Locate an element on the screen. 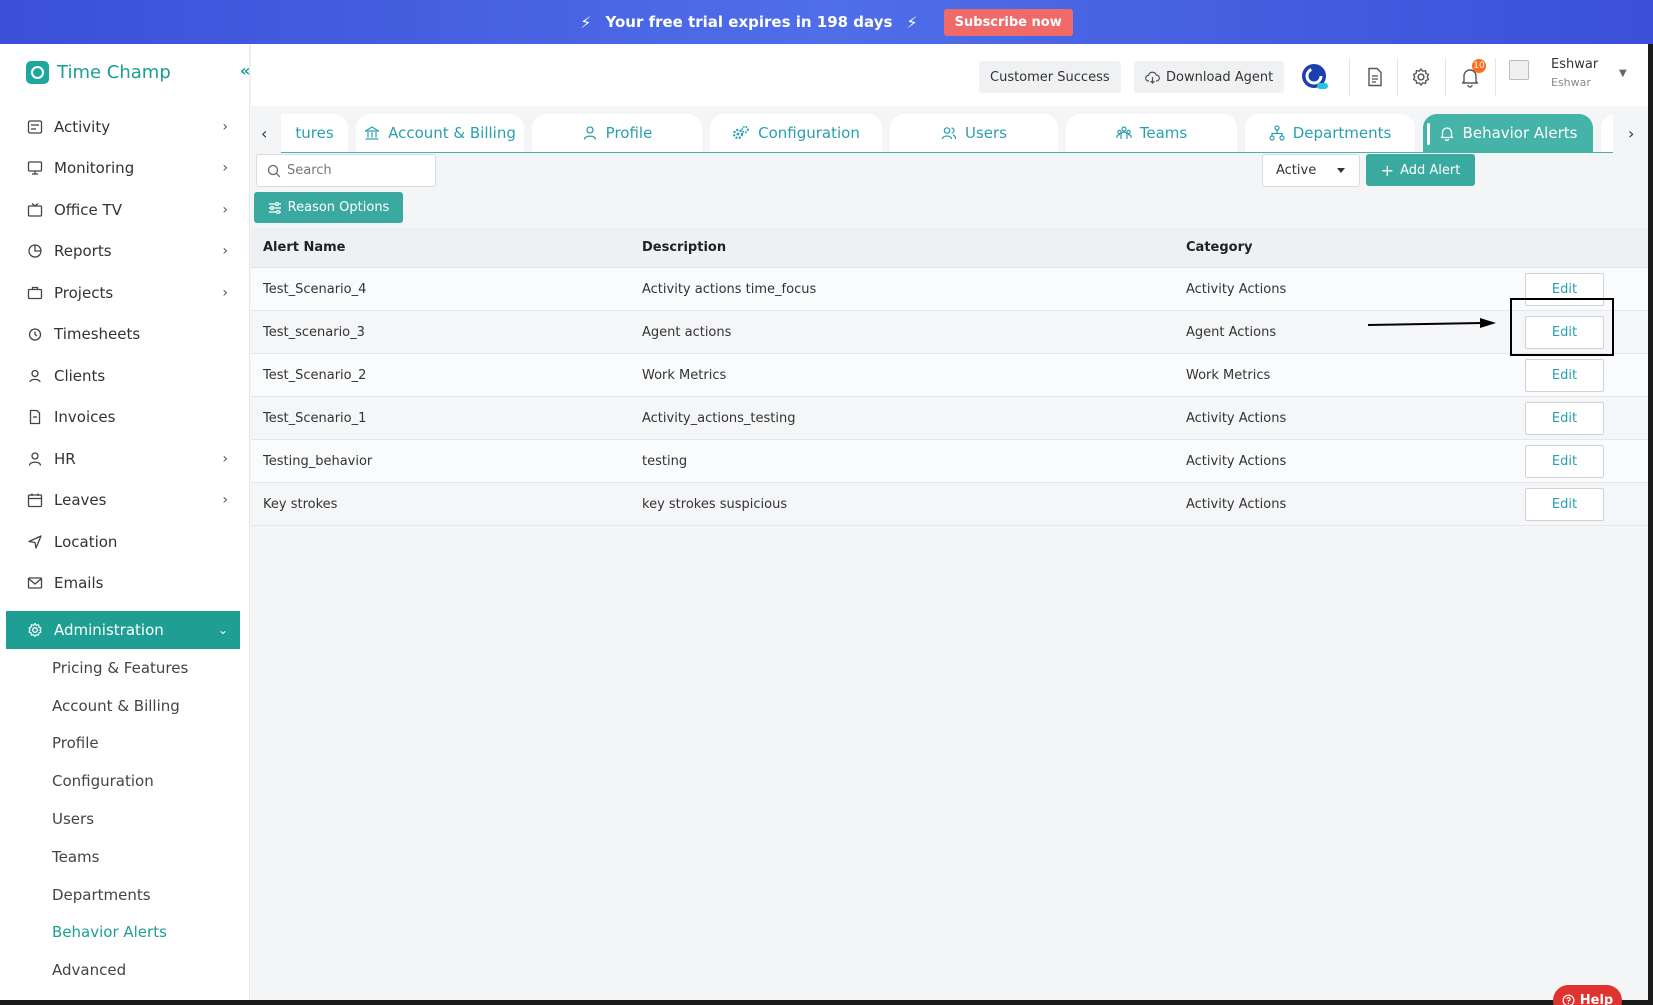 The width and height of the screenshot is (1653, 1005). help-label: Help is located at coordinates (1596, 999).